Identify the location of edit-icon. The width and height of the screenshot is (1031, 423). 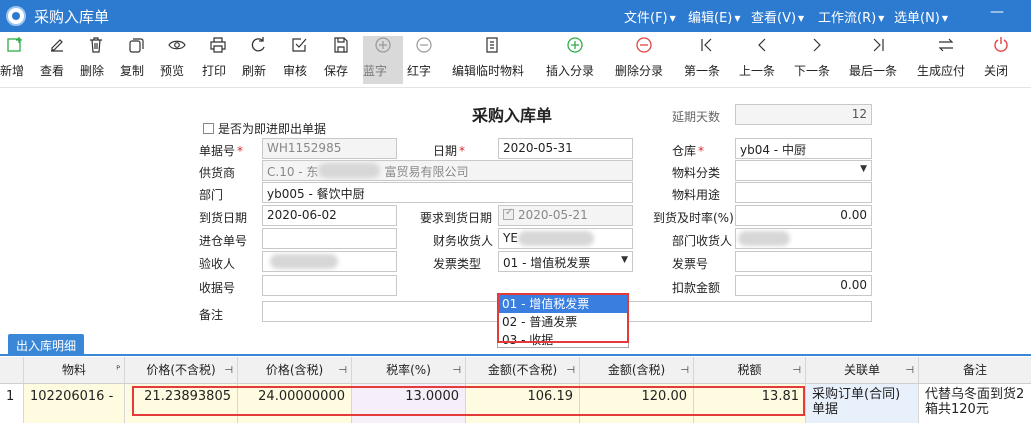
(57, 47).